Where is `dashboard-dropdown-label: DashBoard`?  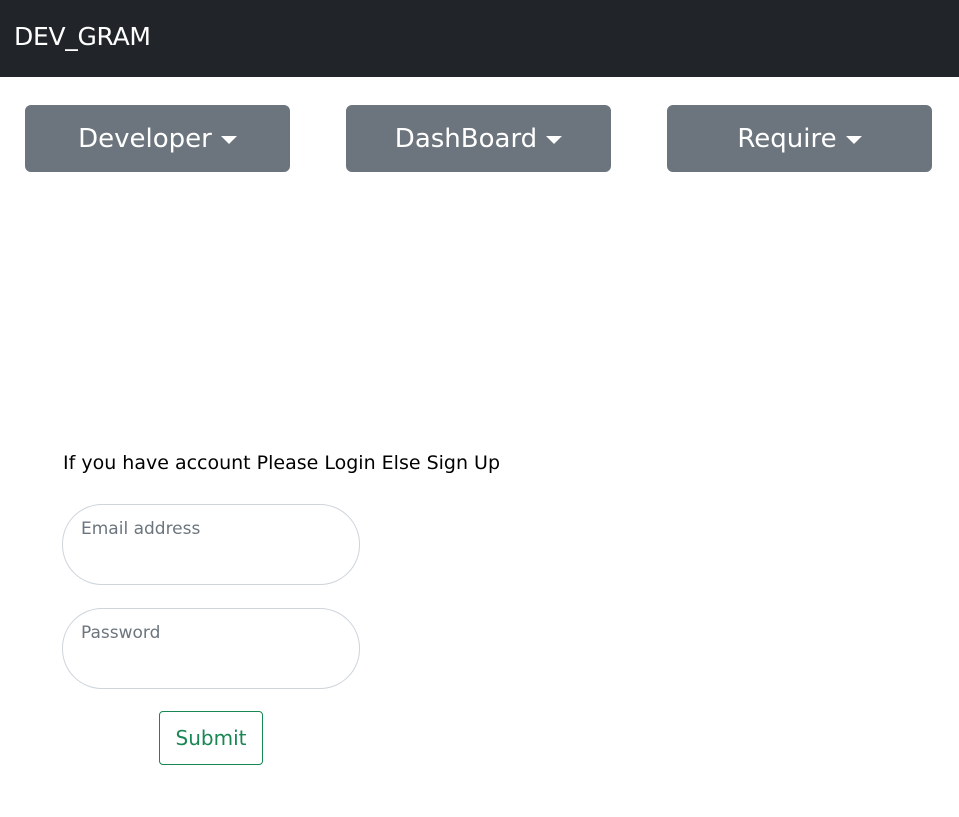
dashboard-dropdown-label: DashBoard is located at coordinates (466, 138).